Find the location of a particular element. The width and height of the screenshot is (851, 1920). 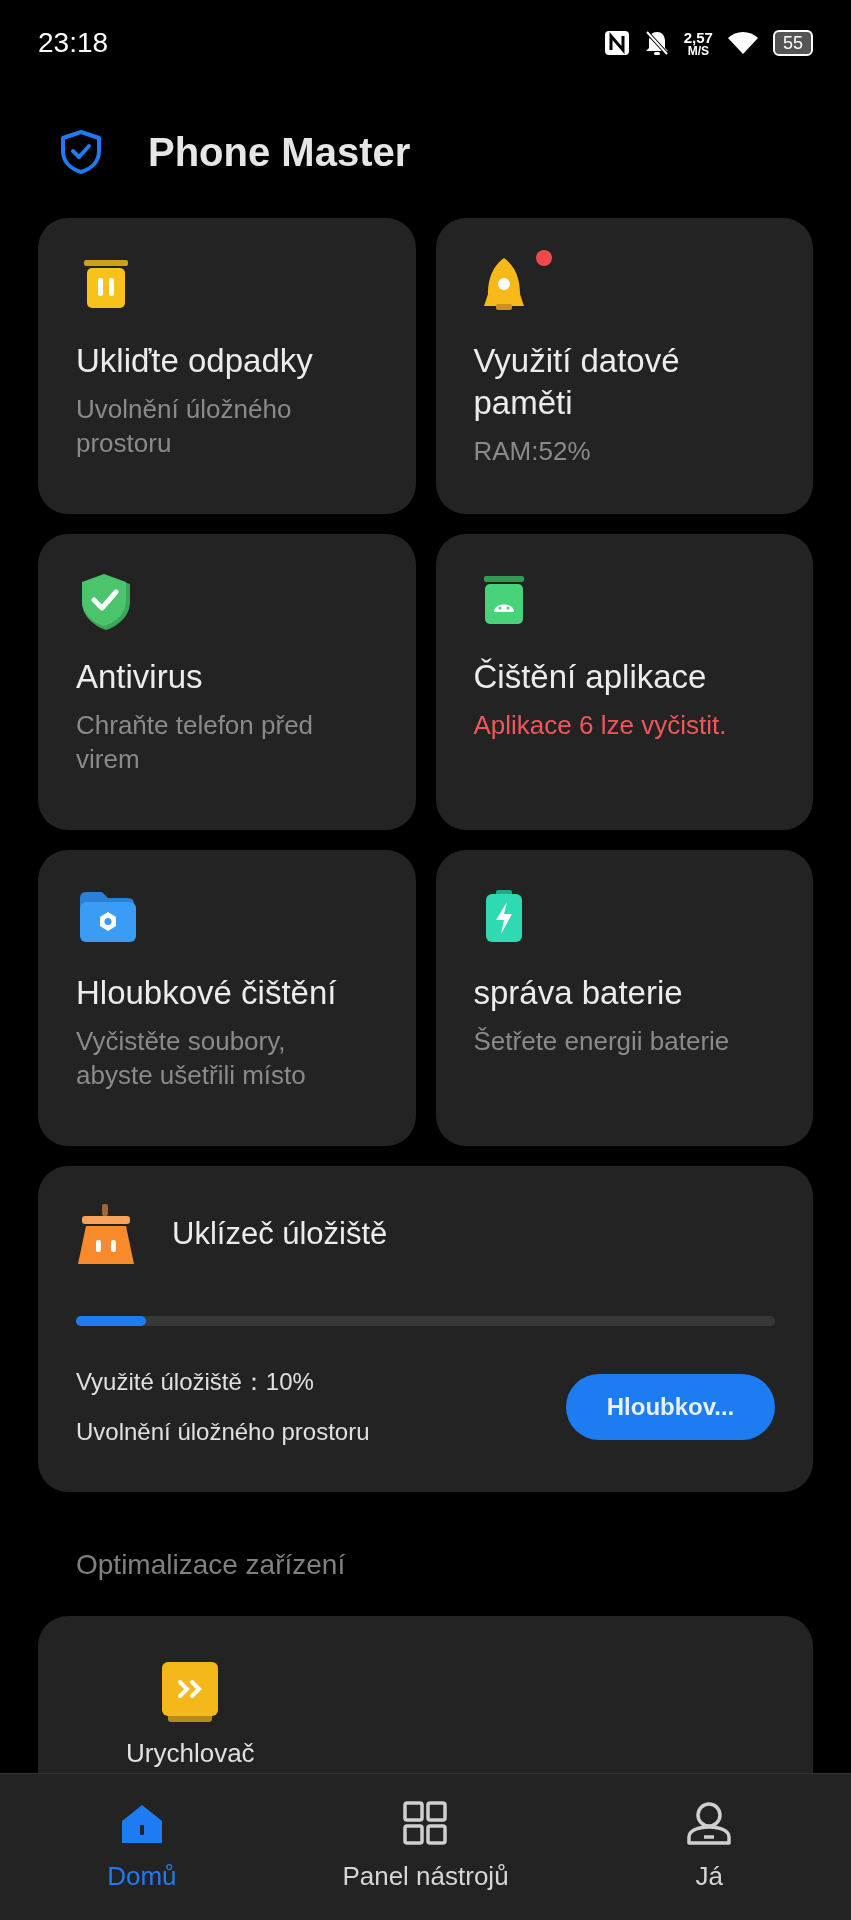

section-heading: Optimalizace zařízení is located at coordinates (211, 1565).